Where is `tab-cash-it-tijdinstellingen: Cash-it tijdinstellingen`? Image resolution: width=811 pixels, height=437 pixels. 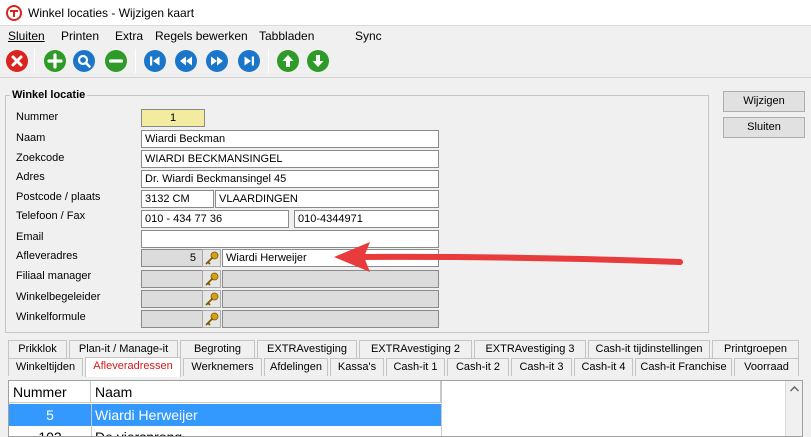 tab-cash-it-tijdinstellingen: Cash-it tijdinstellingen is located at coordinates (649, 349).